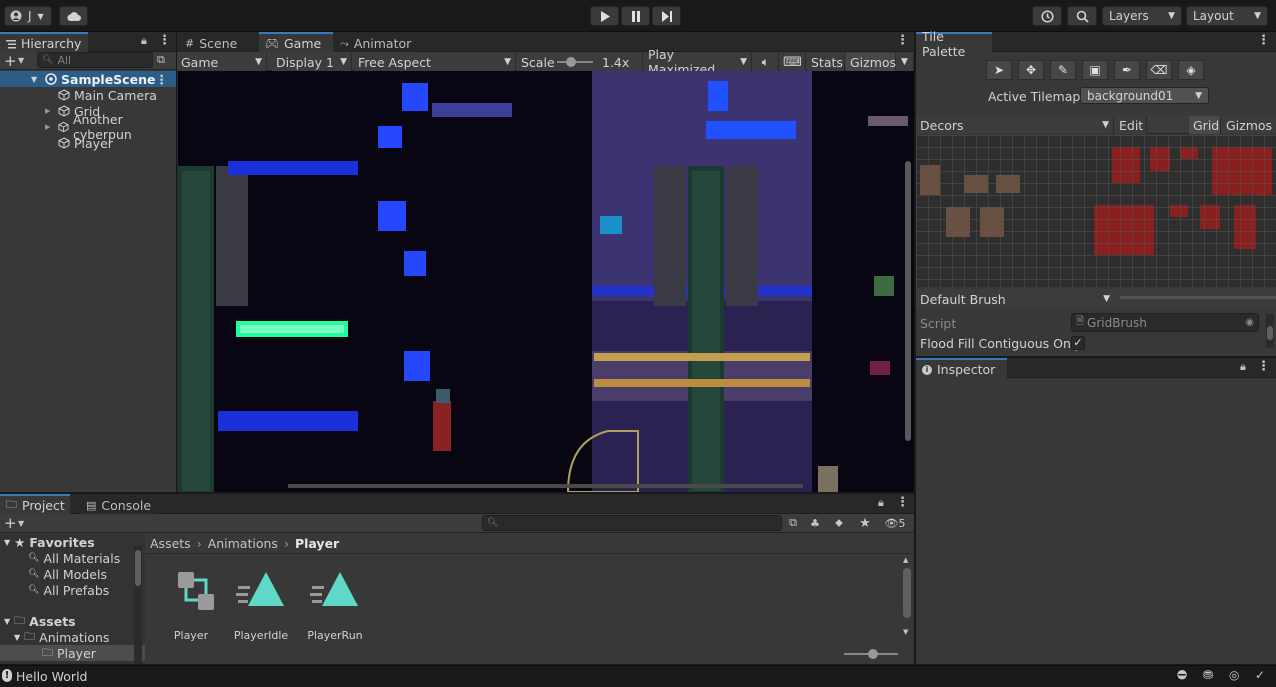 This screenshot has height=687, width=1276. Describe the element at coordinates (1127, 70) in the screenshot. I see `picker-tool-button: ✒` at that location.